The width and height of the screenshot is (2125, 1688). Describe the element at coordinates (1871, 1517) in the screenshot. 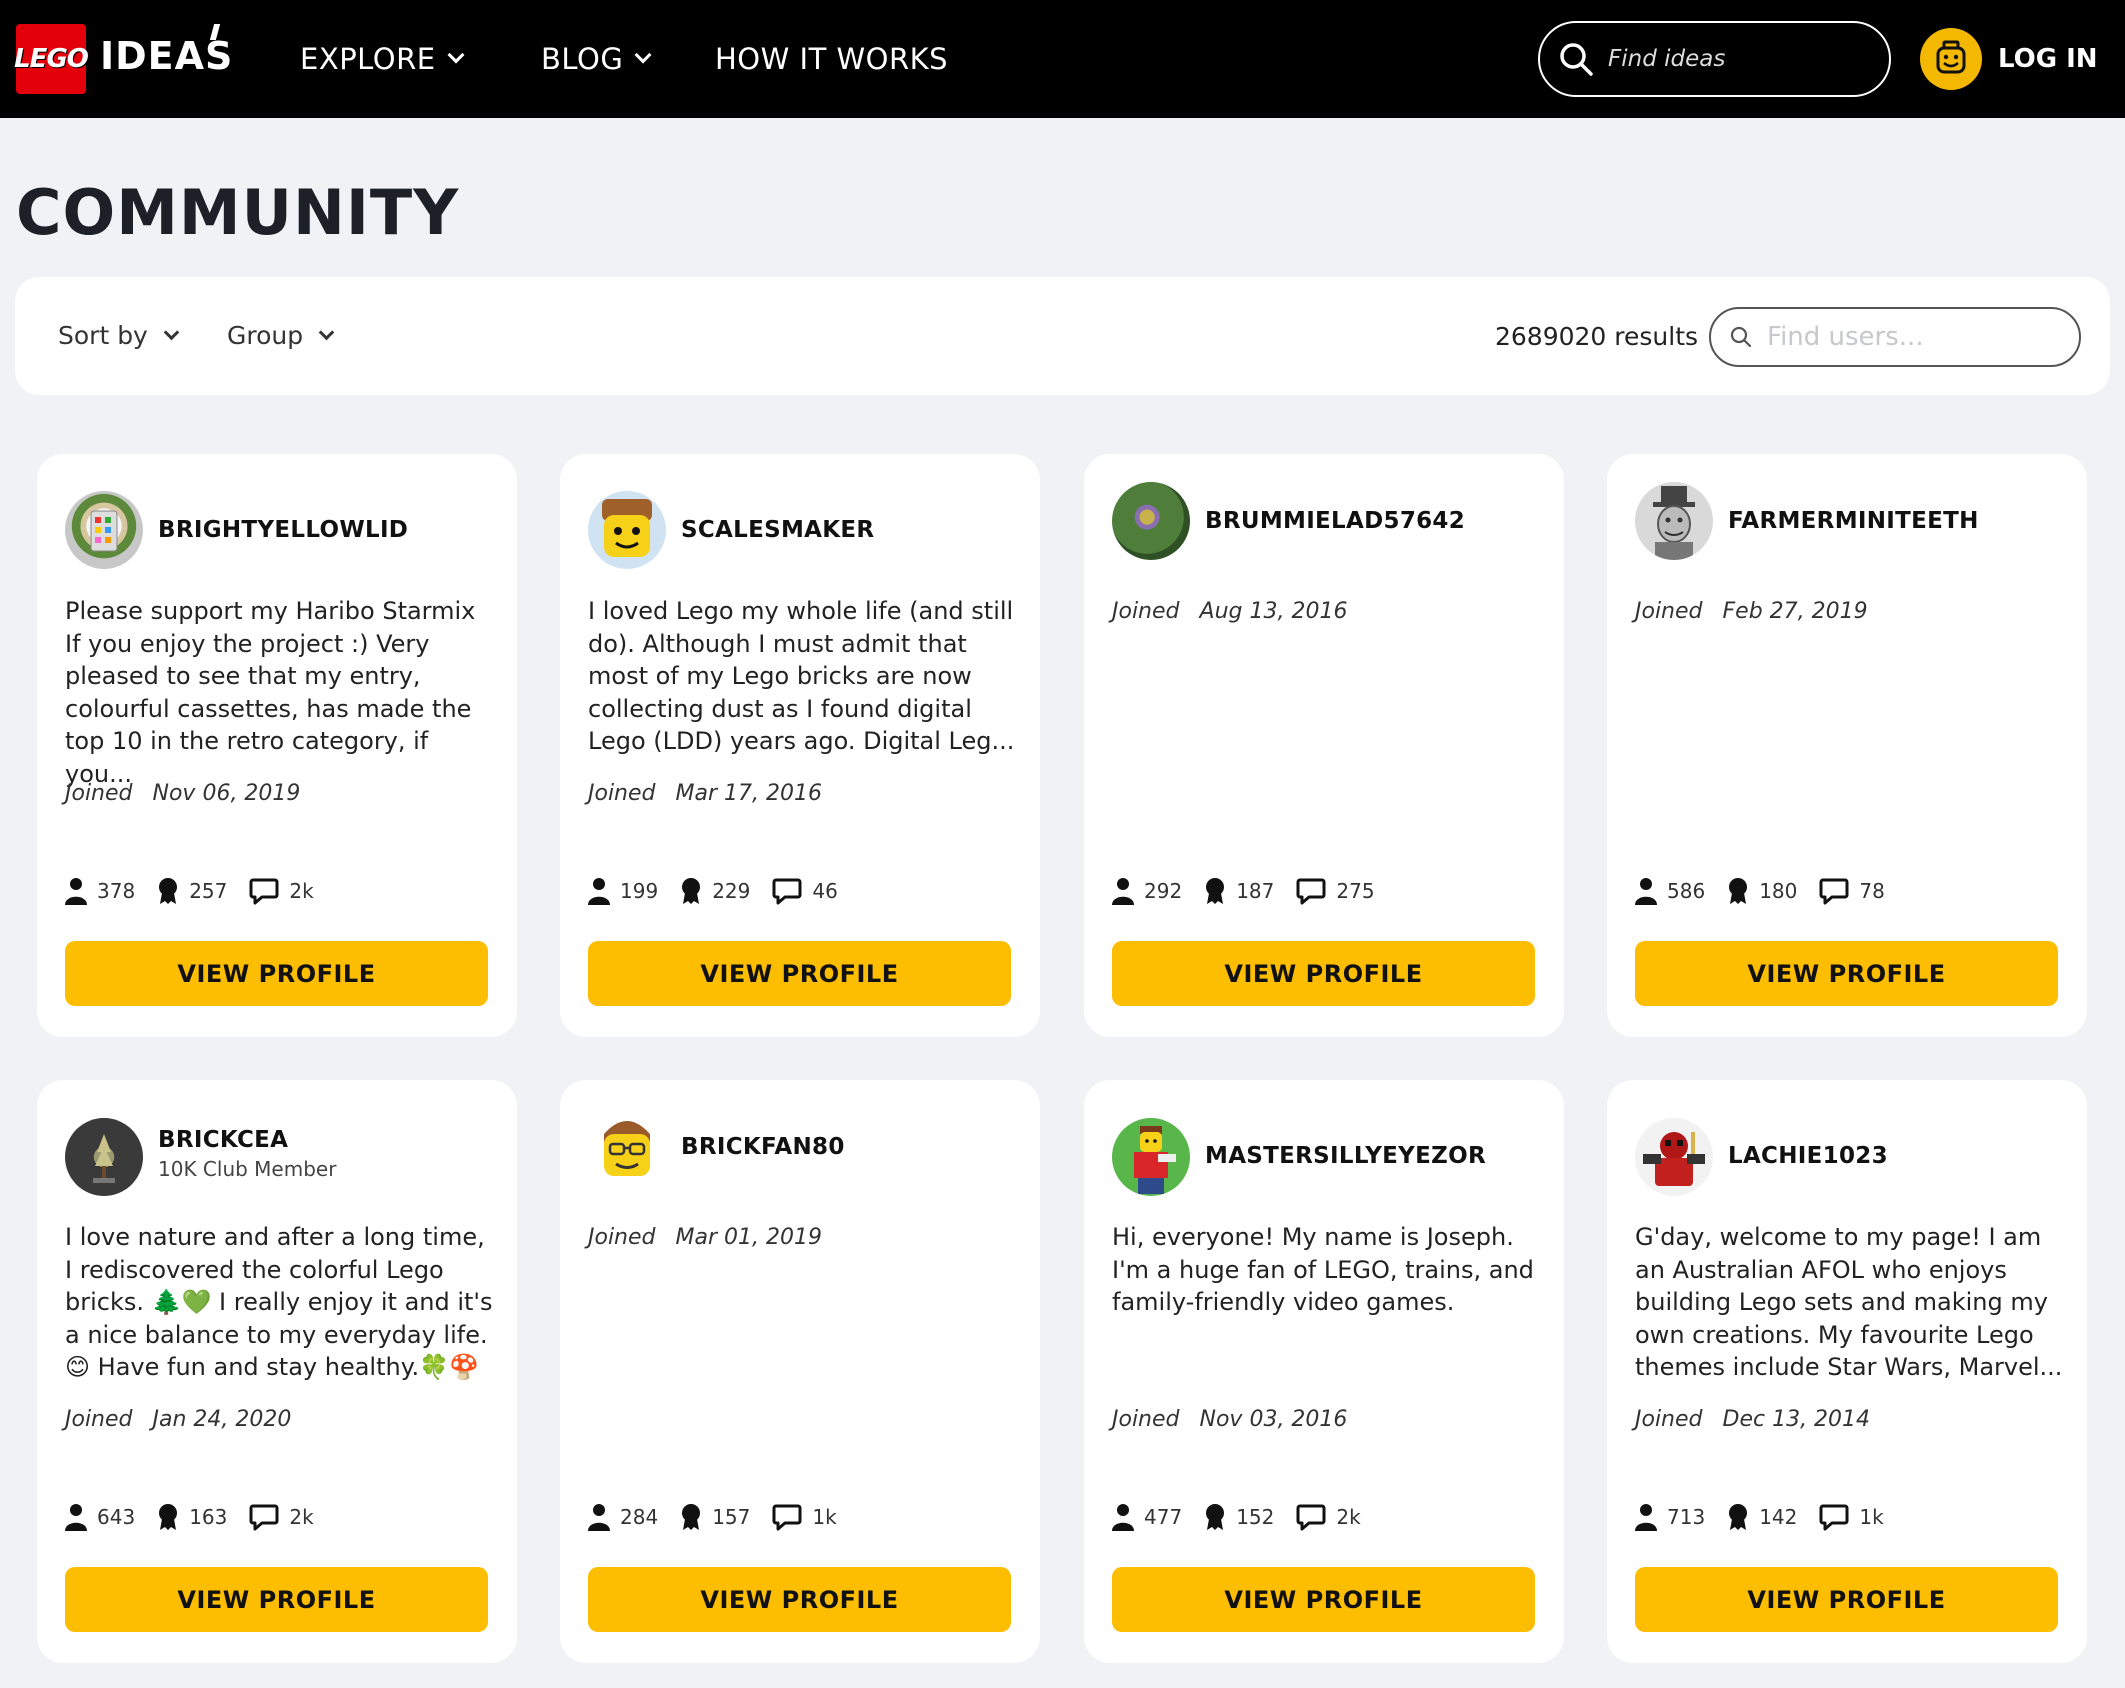

I see `comments-count: 1k` at that location.